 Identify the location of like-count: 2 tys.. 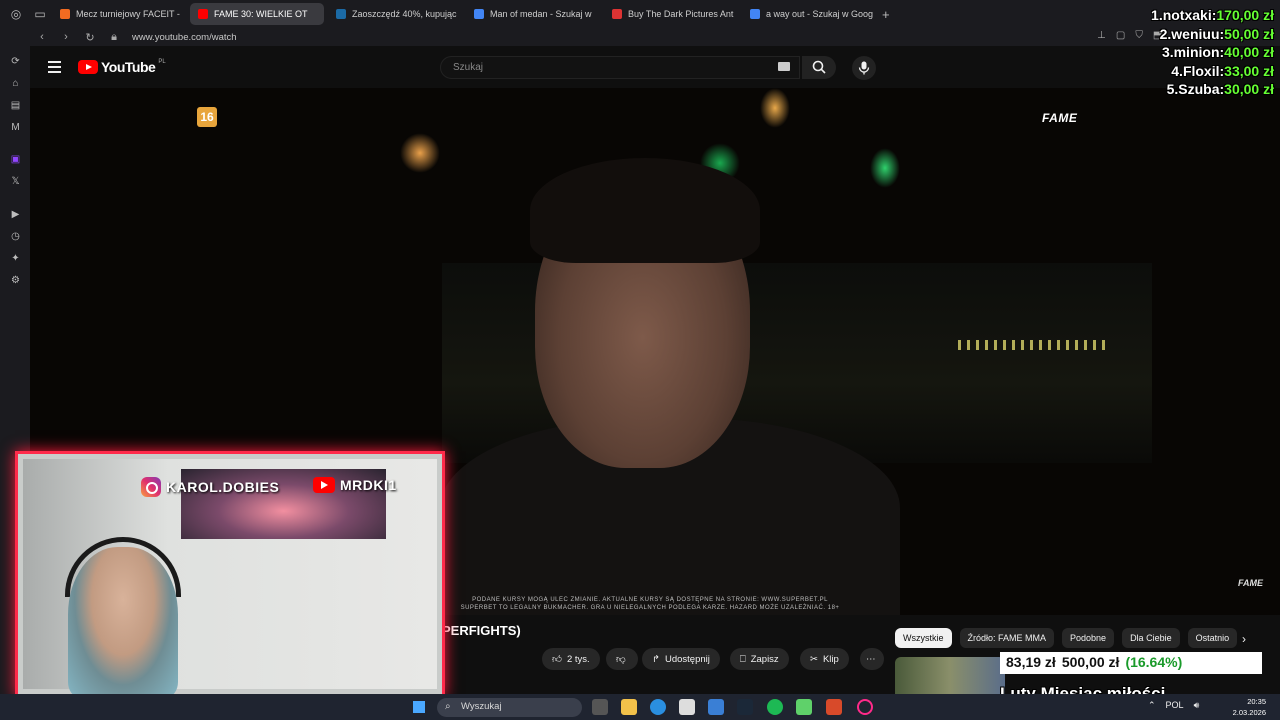
(578, 659).